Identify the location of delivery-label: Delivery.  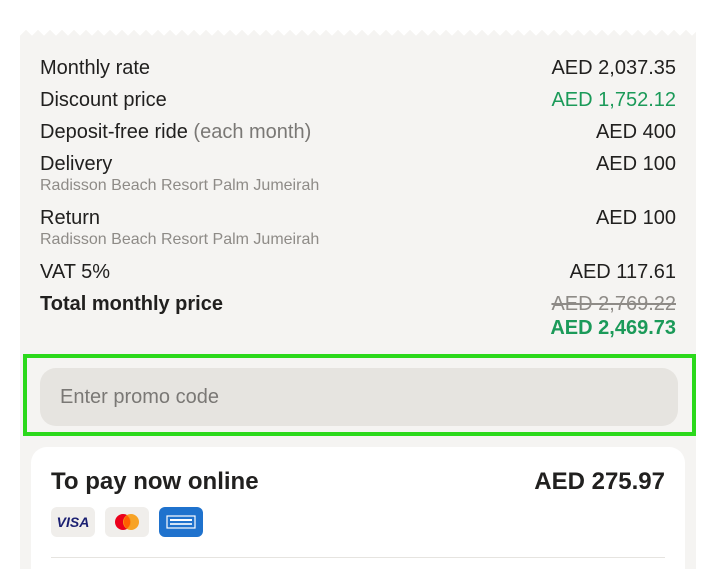
(76, 164).